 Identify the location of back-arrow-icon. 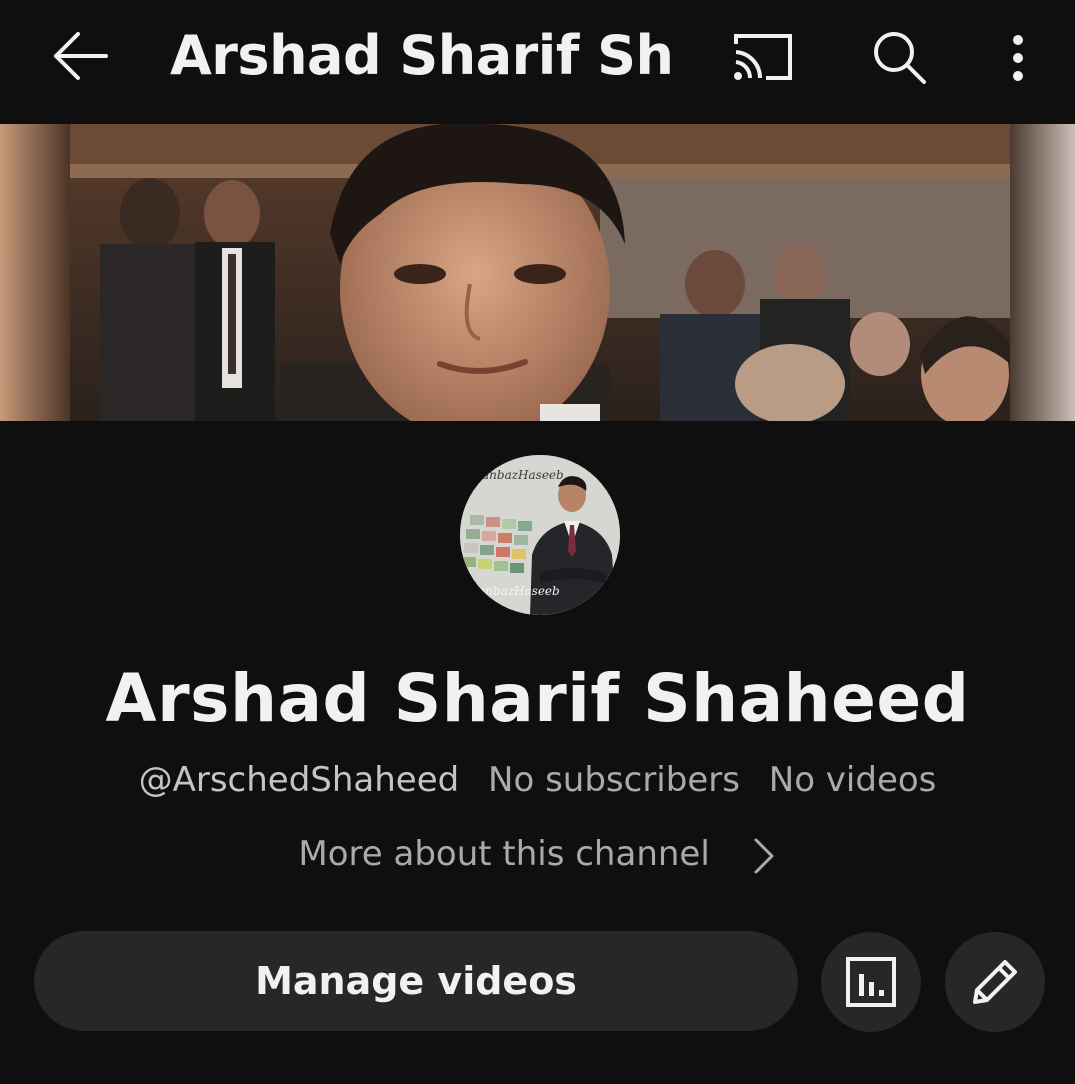
(80, 56).